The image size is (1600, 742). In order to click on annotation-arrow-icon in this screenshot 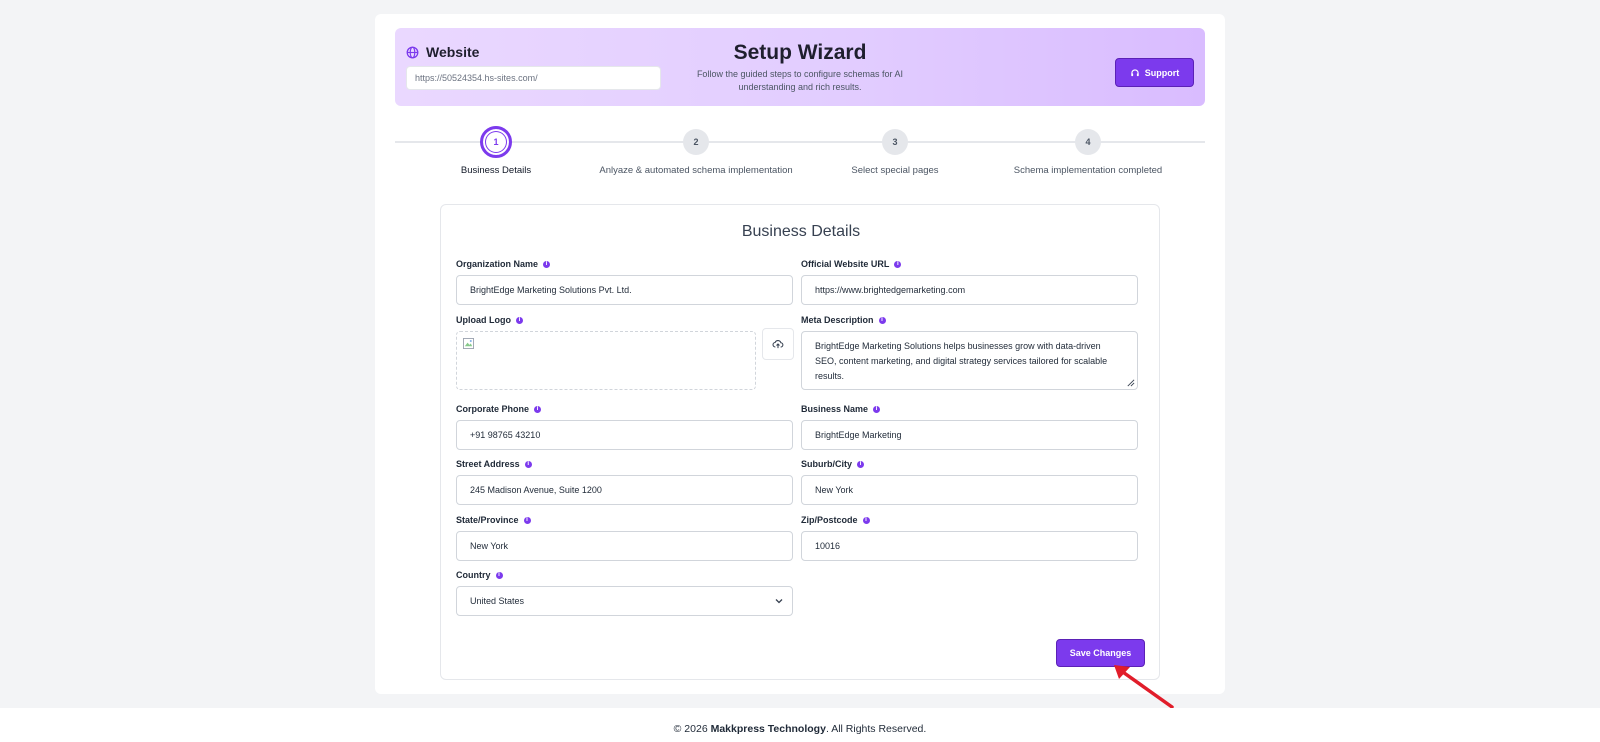, I will do `click(1144, 687)`.